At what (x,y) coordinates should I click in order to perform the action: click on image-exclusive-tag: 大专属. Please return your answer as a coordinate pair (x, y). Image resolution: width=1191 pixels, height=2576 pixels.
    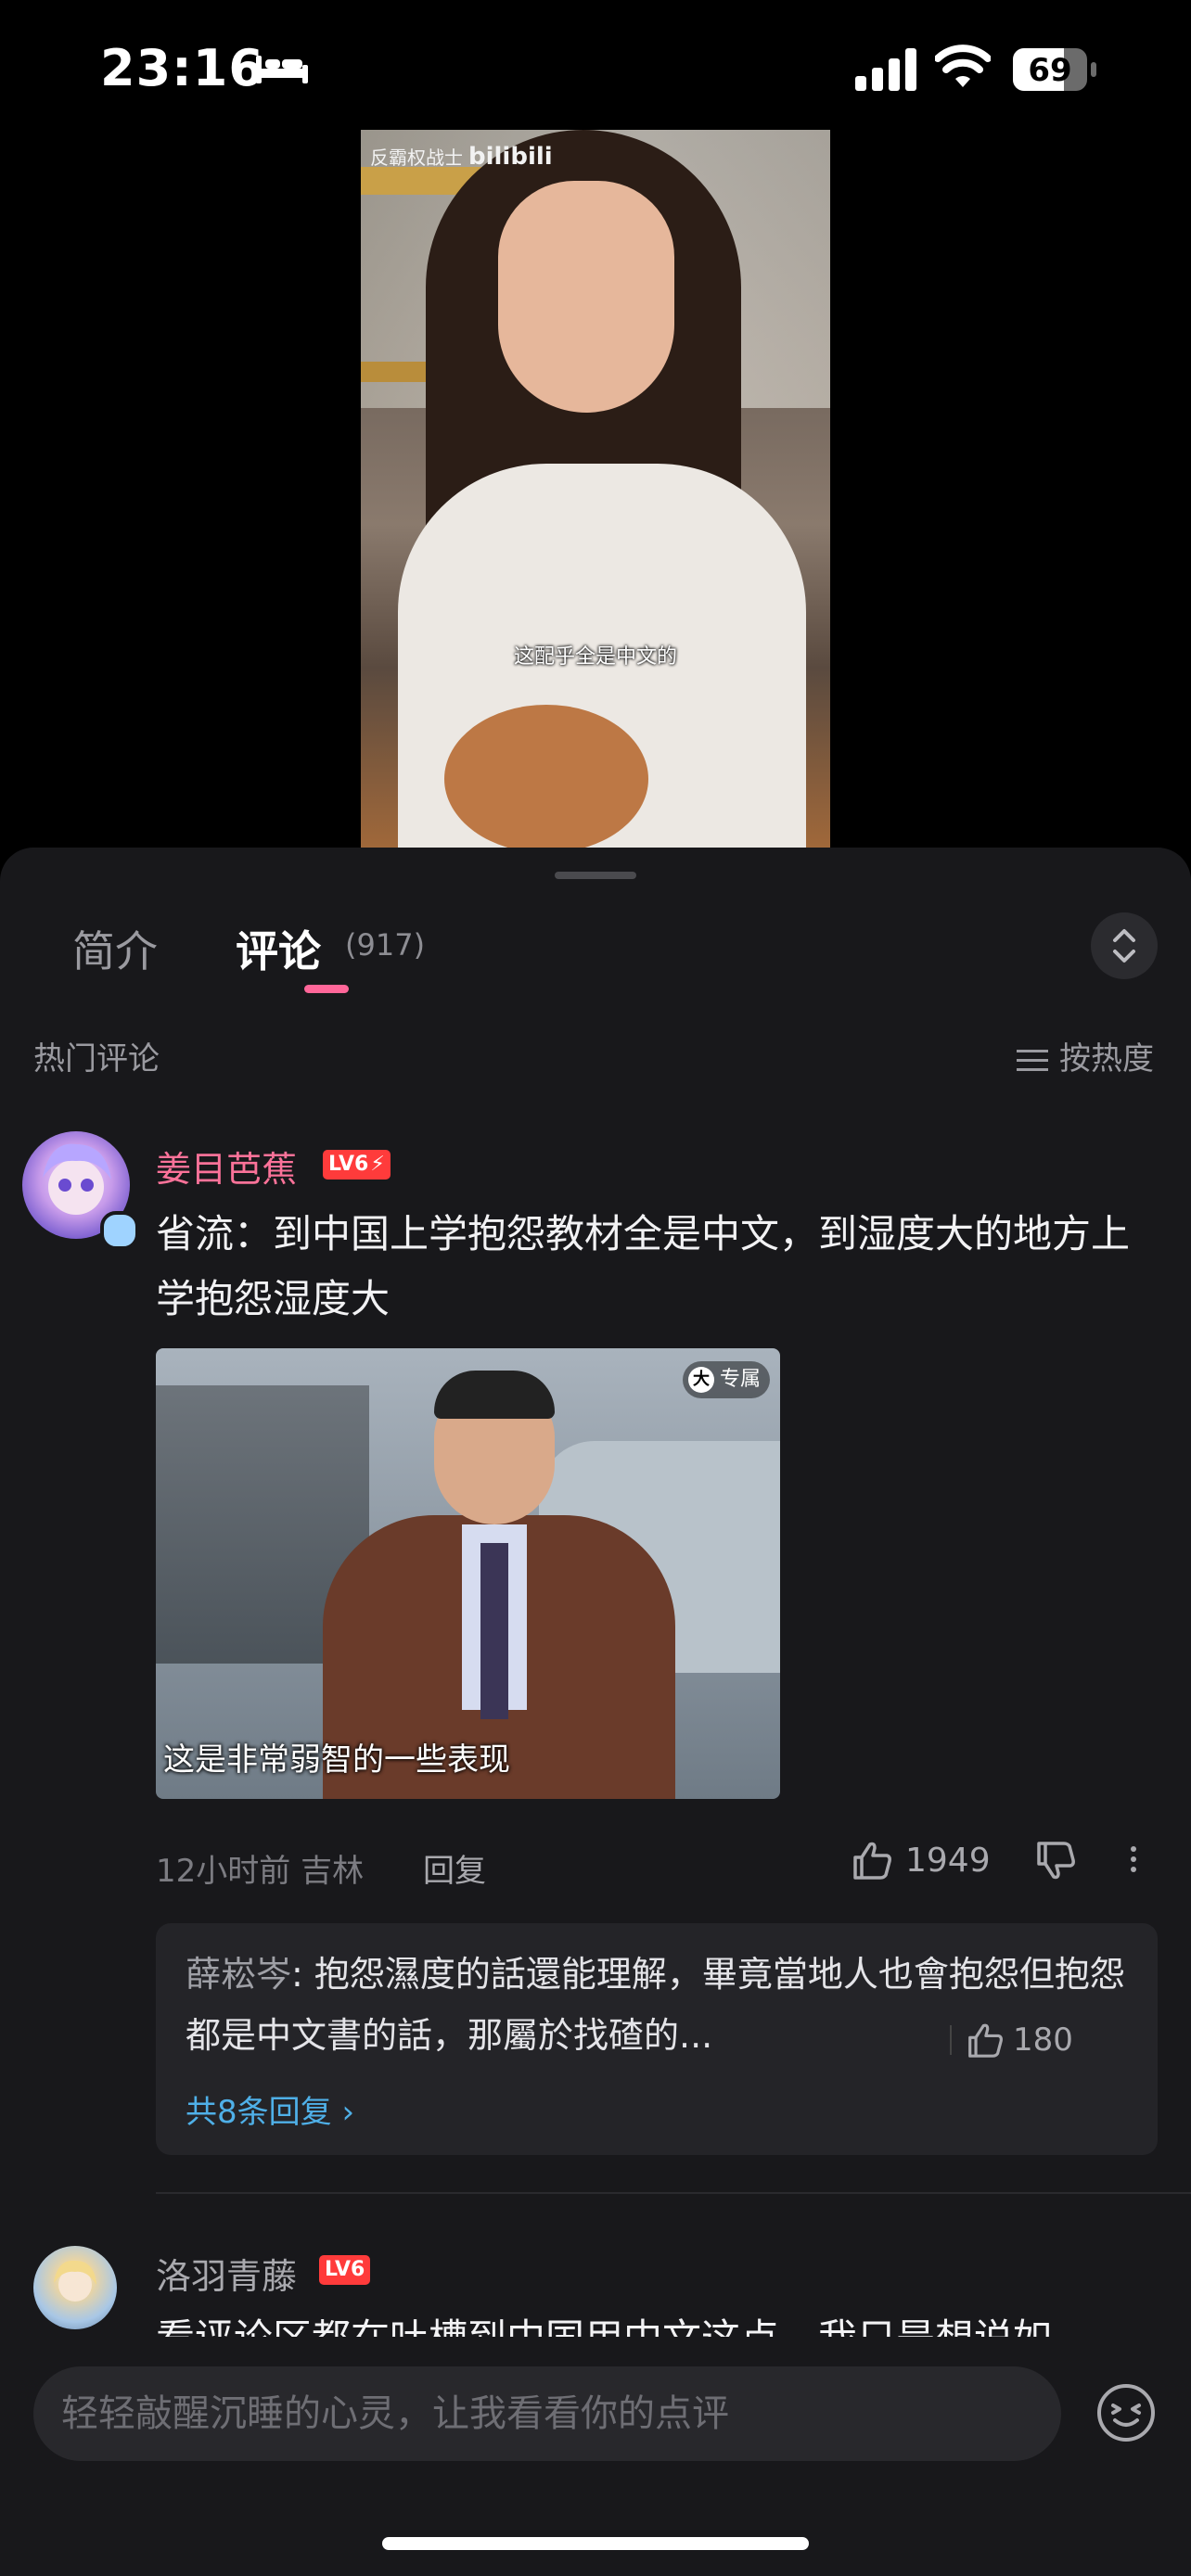
    Looking at the image, I should click on (727, 1379).